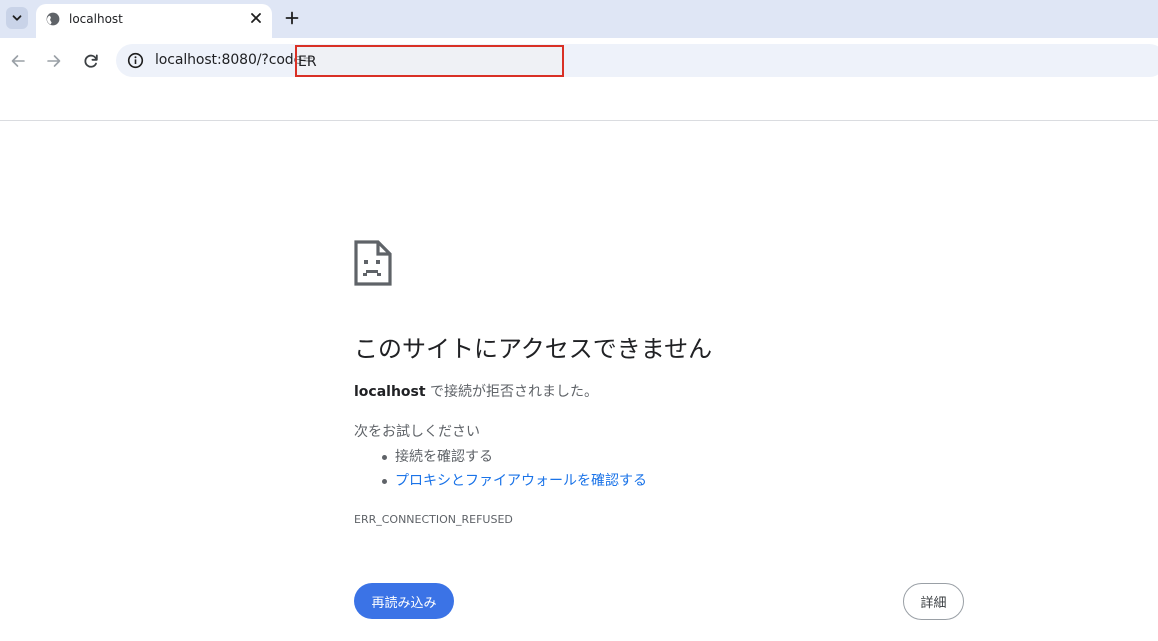  Describe the element at coordinates (154, 21) in the screenshot. I see `tab-localhost: localhost` at that location.